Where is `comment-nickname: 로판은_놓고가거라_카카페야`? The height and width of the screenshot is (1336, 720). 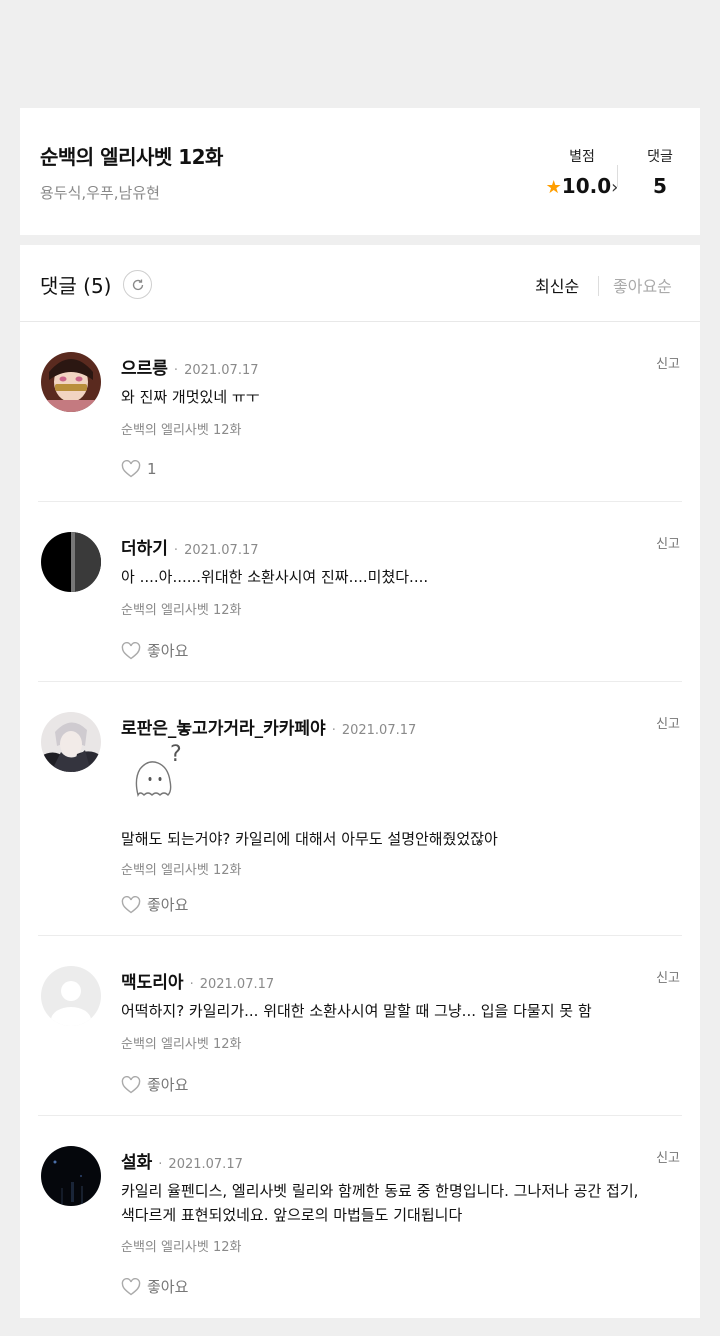
comment-nickname: 로판은_놓고가거라_카카페야 is located at coordinates (223, 729).